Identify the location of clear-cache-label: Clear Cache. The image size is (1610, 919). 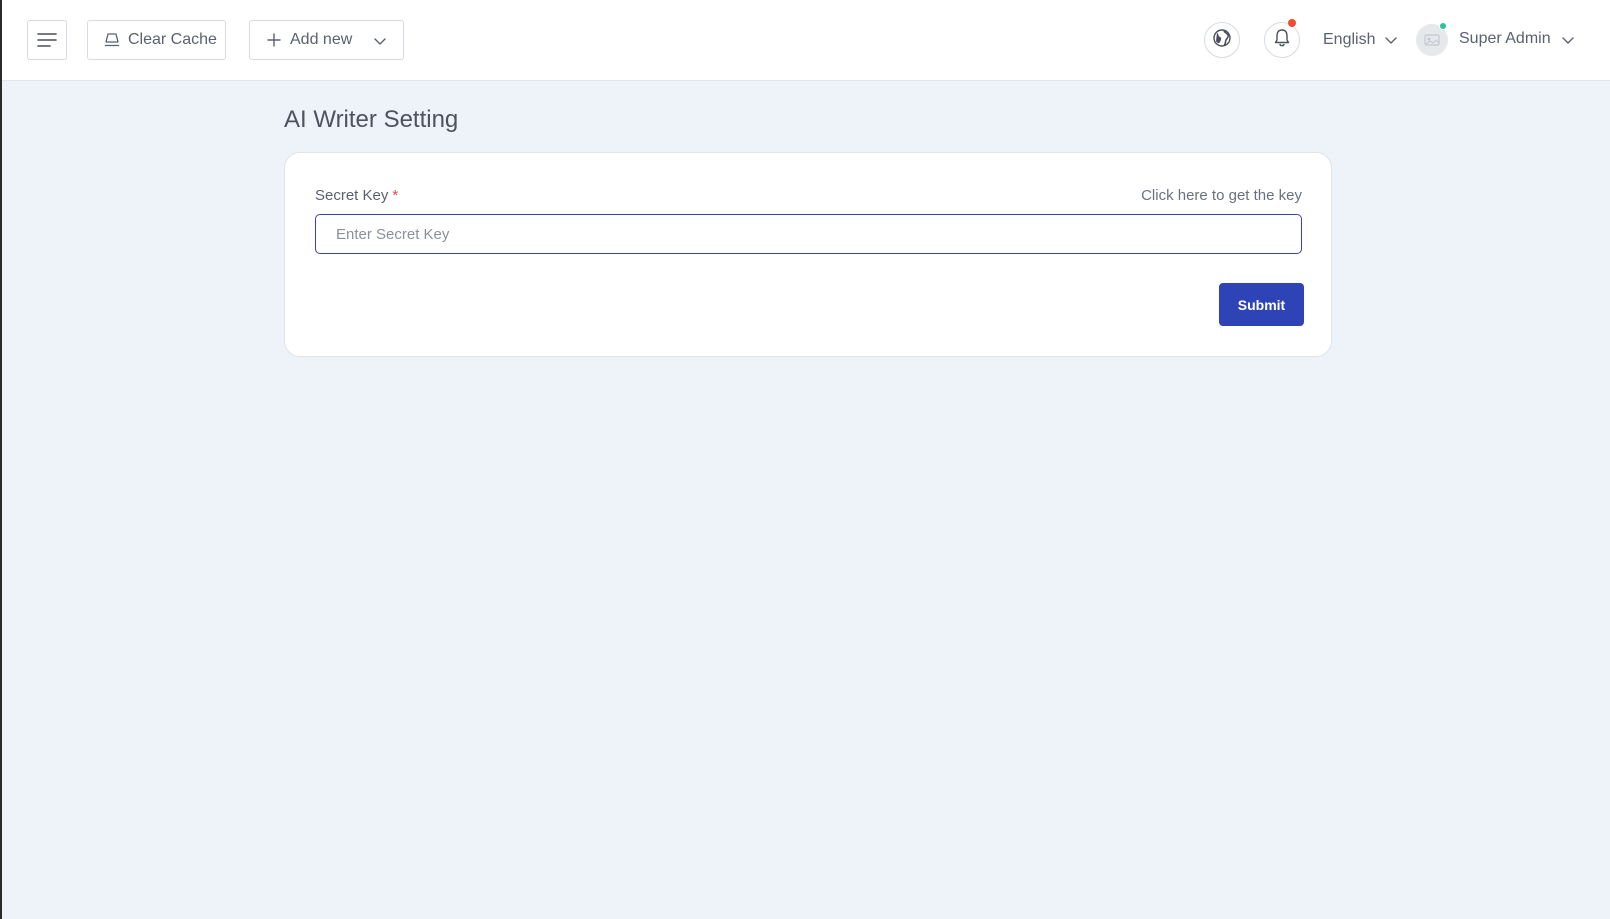
(172, 39).